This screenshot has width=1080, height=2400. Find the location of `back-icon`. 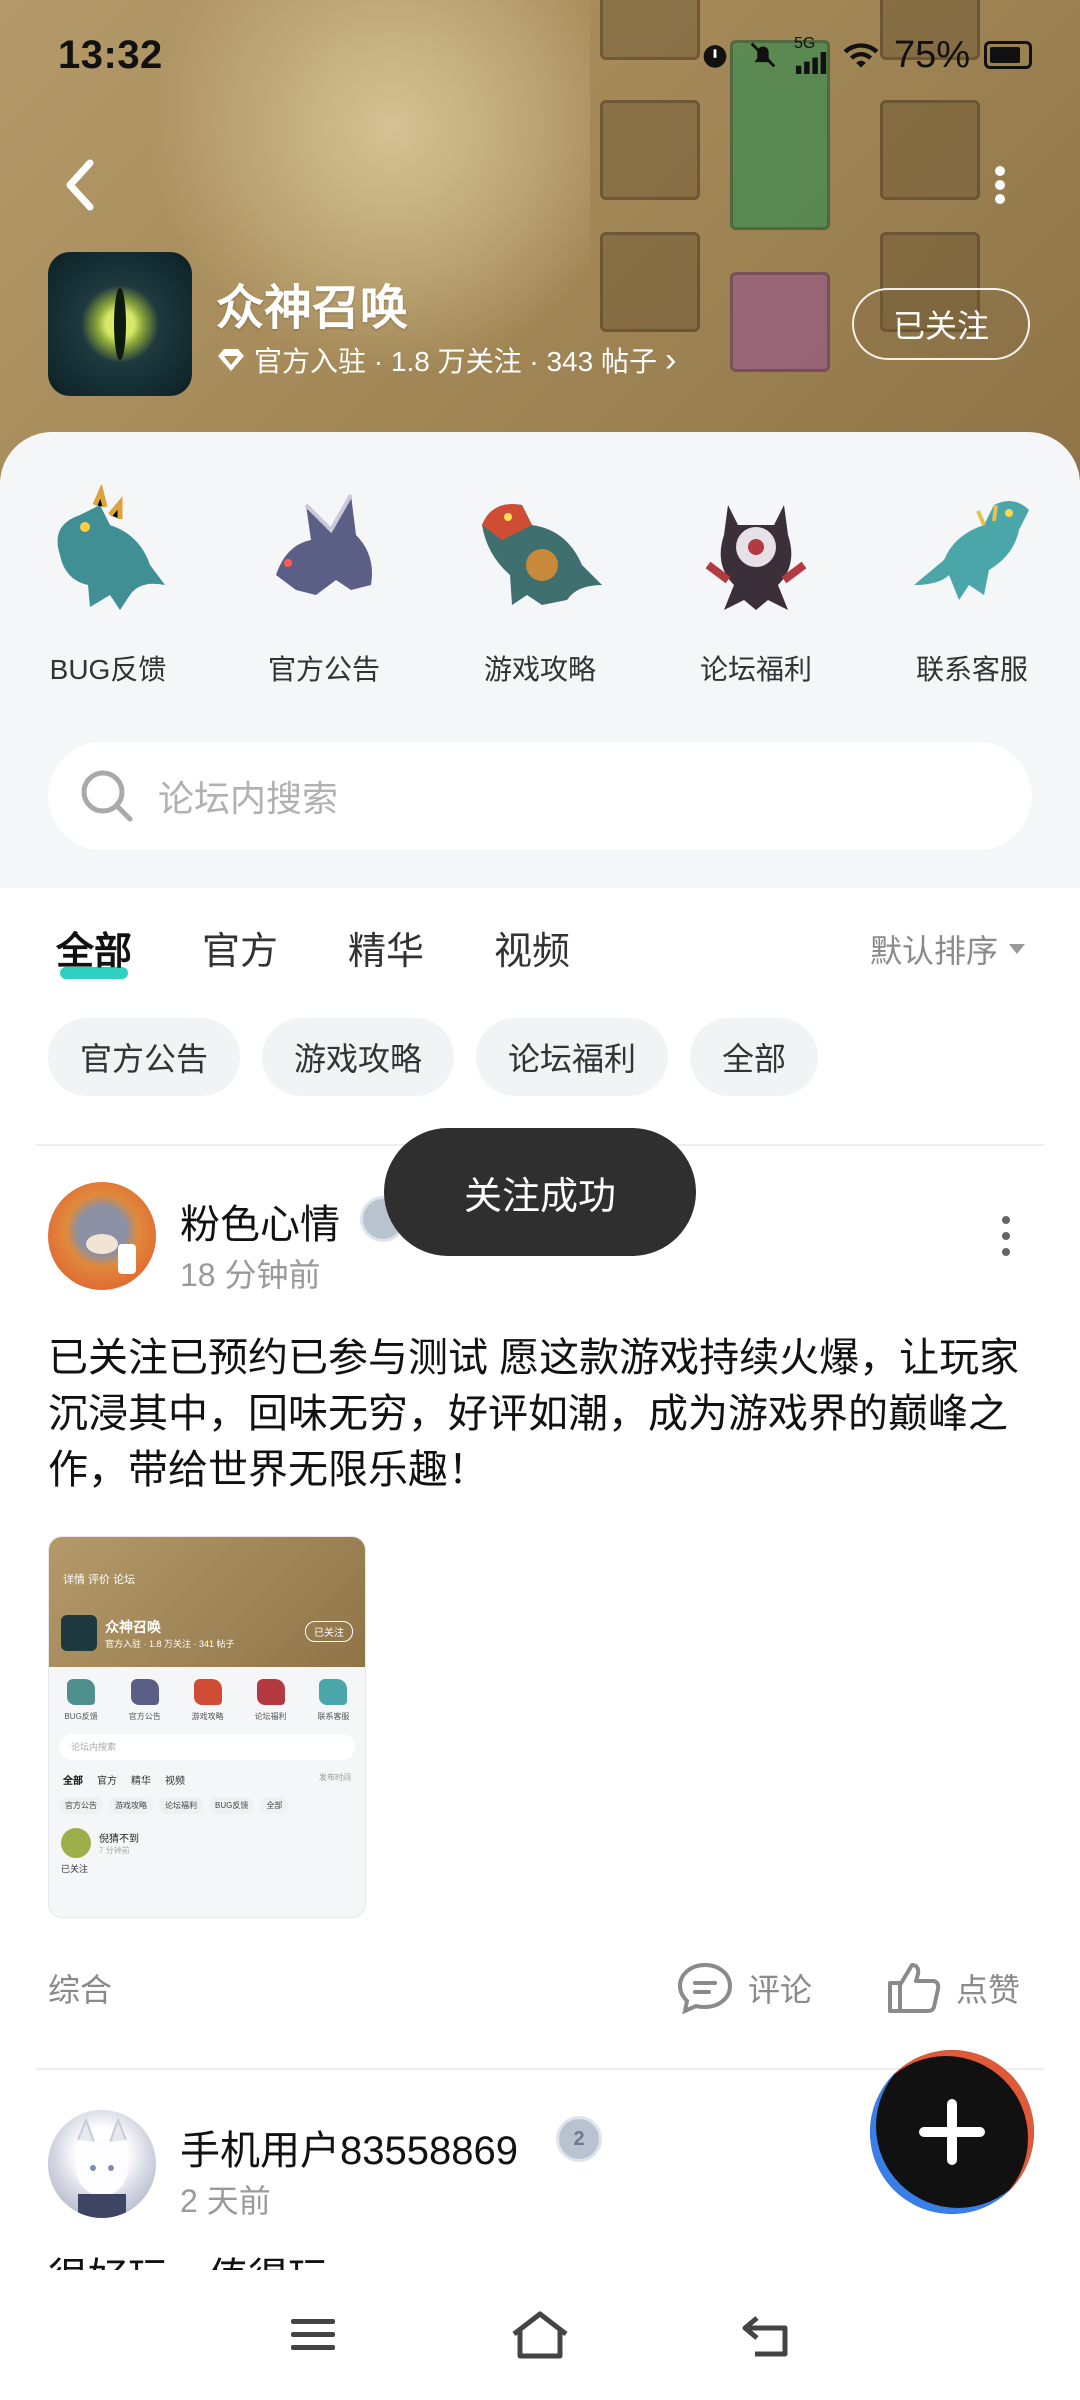

back-icon is located at coordinates (765, 2336).